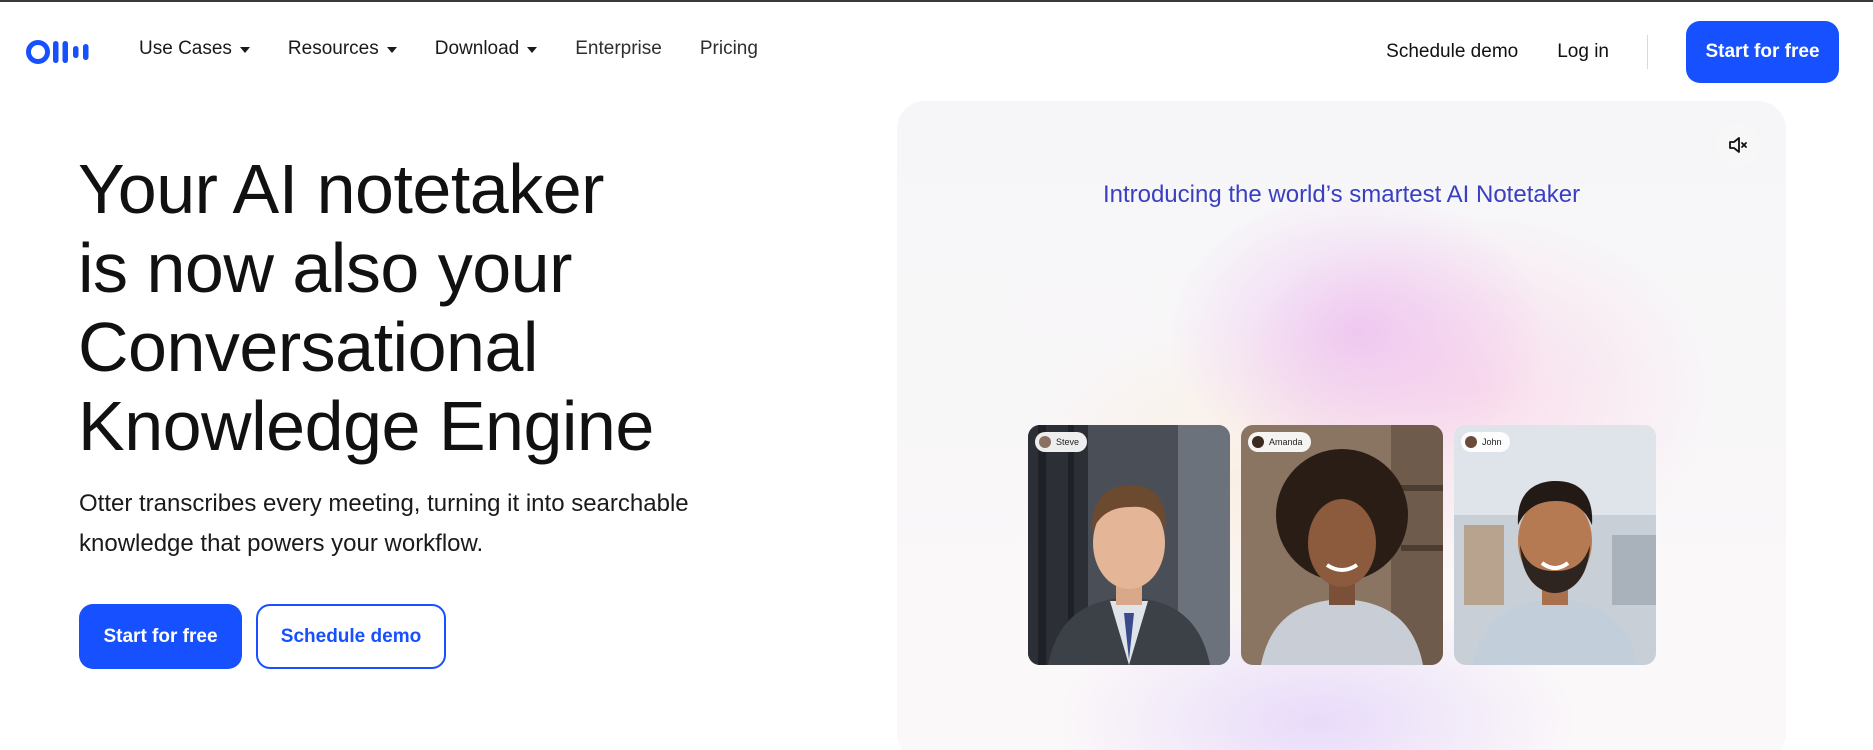  What do you see at coordinates (1612, 52) in the screenshot?
I see `nav-actions: Schedule demo Log in Start for free` at bounding box center [1612, 52].